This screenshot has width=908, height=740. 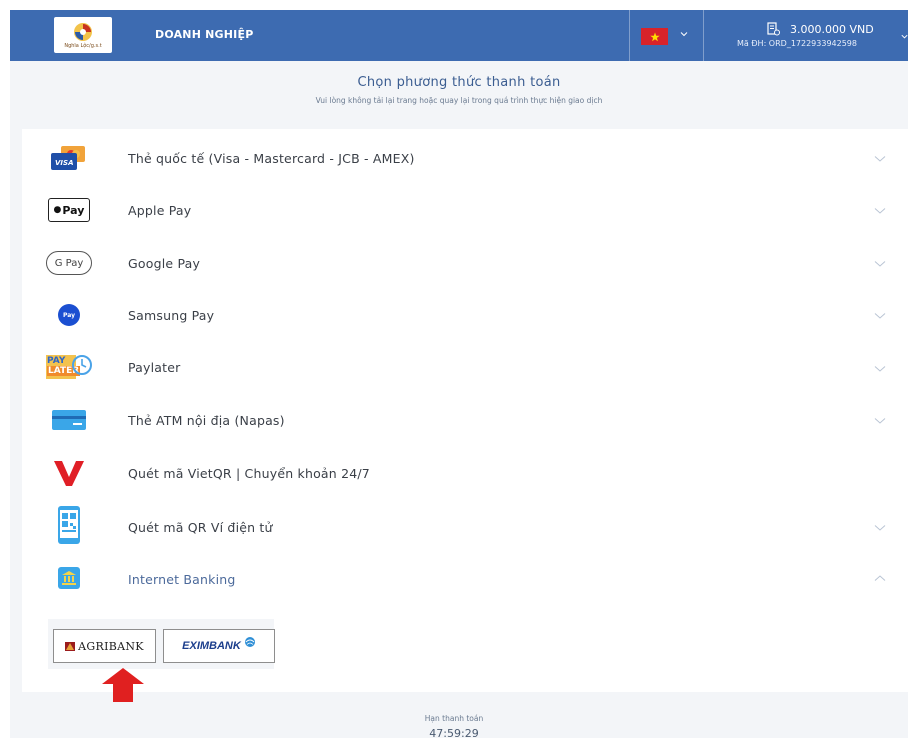 What do you see at coordinates (69, 368) in the screenshot?
I see `paylater-icon: PAY LATER` at bounding box center [69, 368].